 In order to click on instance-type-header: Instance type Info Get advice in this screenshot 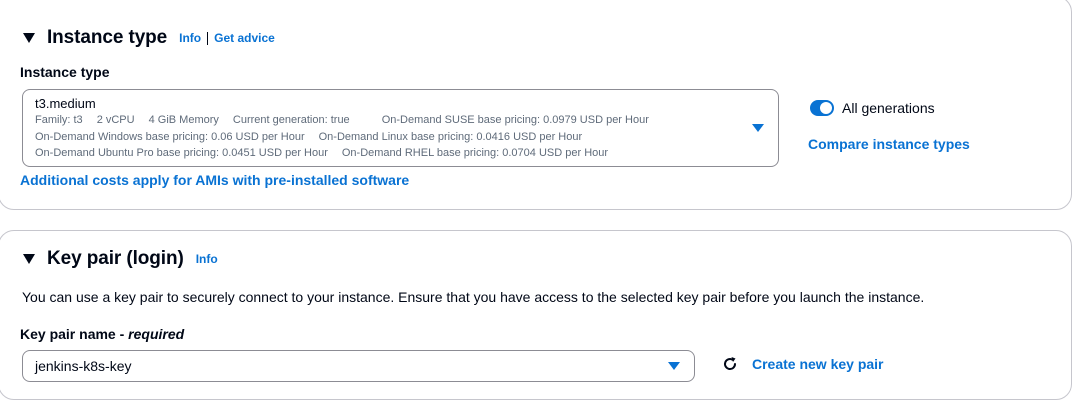, I will do `click(148, 38)`.